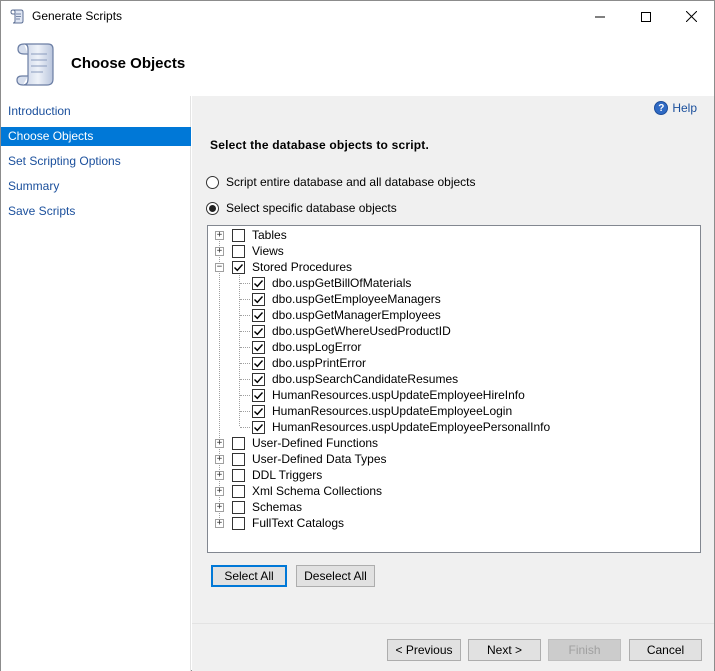 Image resolution: width=715 pixels, height=671 pixels. I want to click on tree-node: Xml Schema Collections, so click(307, 491).